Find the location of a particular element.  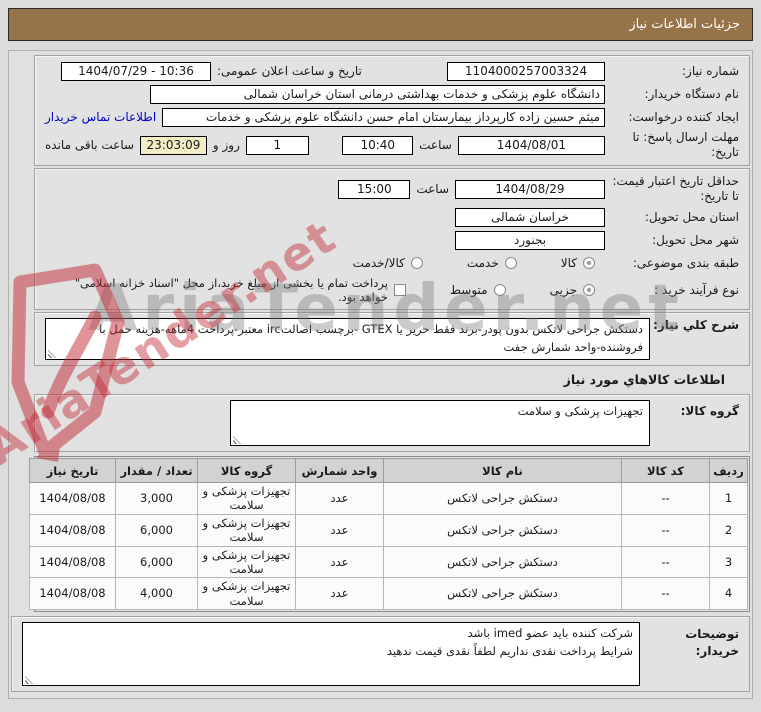

col-header-need-date: تاریخ نیاز is located at coordinates (72, 470).